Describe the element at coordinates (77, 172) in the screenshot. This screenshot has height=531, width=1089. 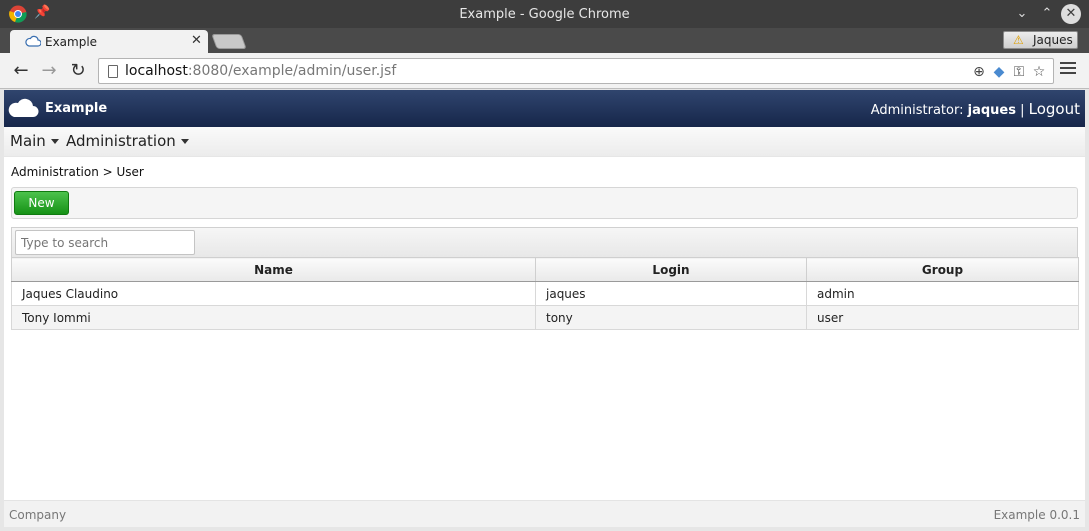
I see `breadcrumb: Administration > User` at that location.